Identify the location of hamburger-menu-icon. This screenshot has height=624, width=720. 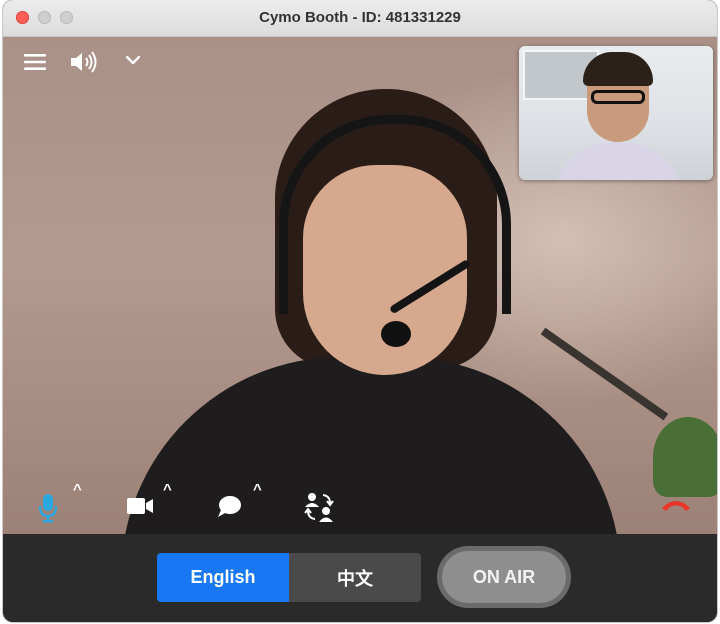
(35, 62).